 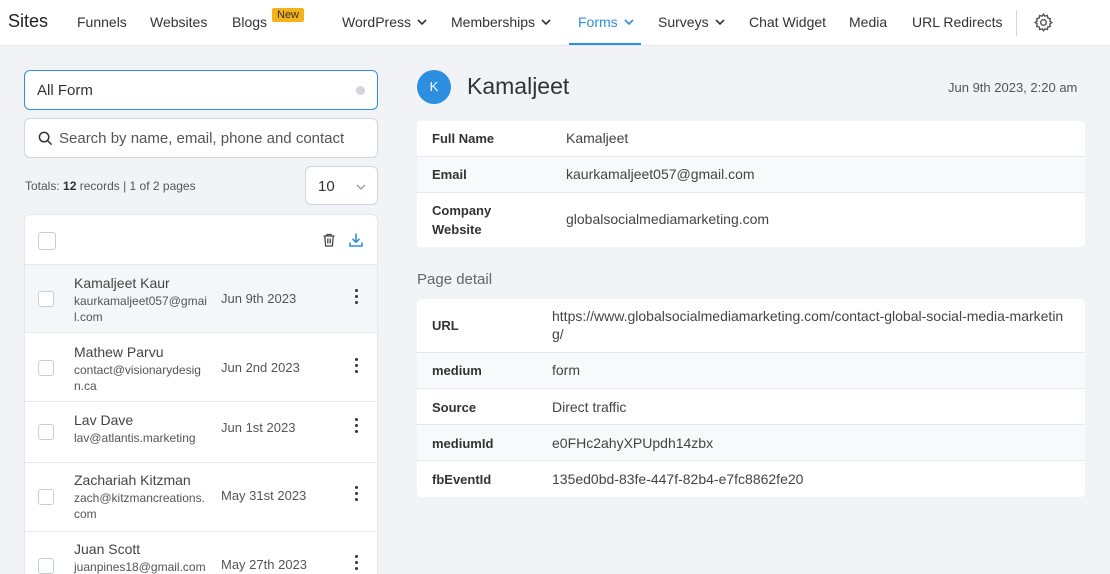 What do you see at coordinates (137, 378) in the screenshot?
I see `submitter-email: contact@visionarydesign.ca` at bounding box center [137, 378].